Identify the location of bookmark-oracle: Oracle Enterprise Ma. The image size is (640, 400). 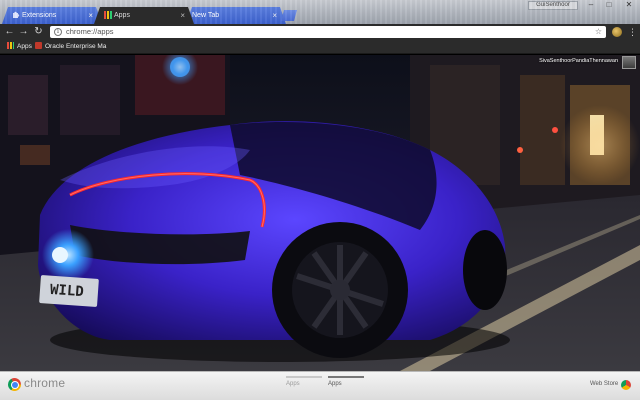
(70, 47).